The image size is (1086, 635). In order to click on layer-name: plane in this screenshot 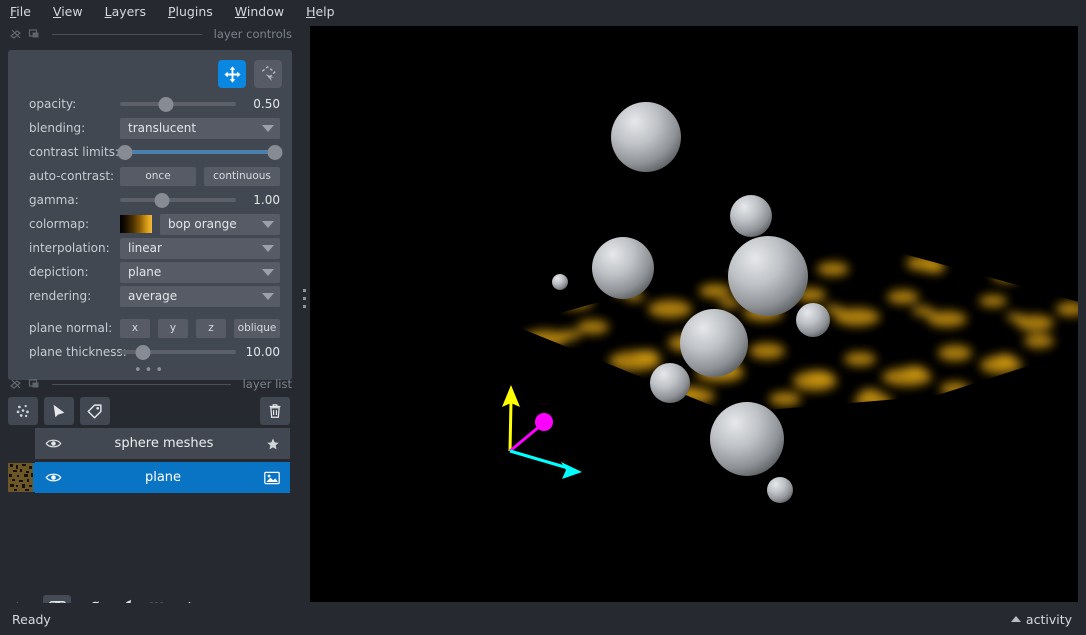, I will do `click(163, 477)`.